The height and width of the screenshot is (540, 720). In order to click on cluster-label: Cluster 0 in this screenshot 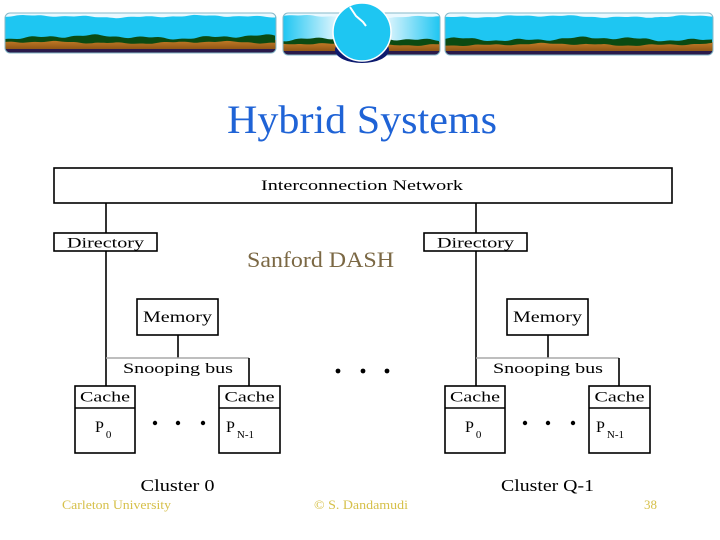, I will do `click(178, 485)`.